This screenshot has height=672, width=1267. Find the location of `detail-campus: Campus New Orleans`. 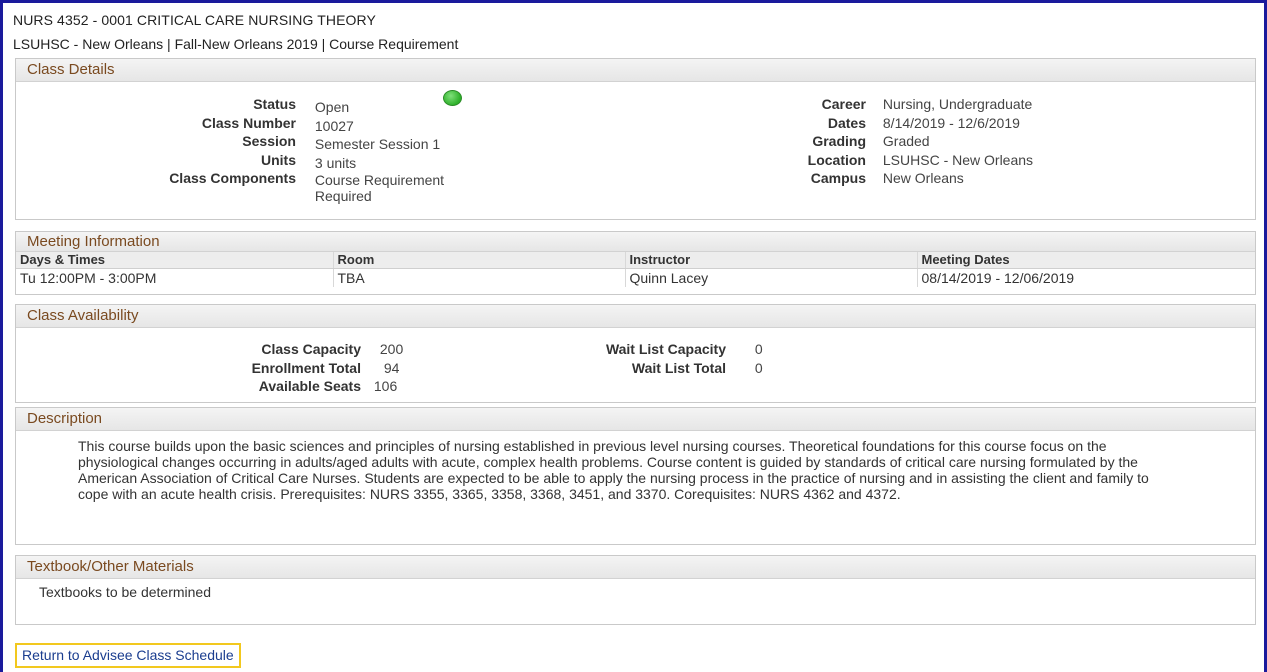

detail-campus: Campus New Orleans is located at coordinates (887, 178).